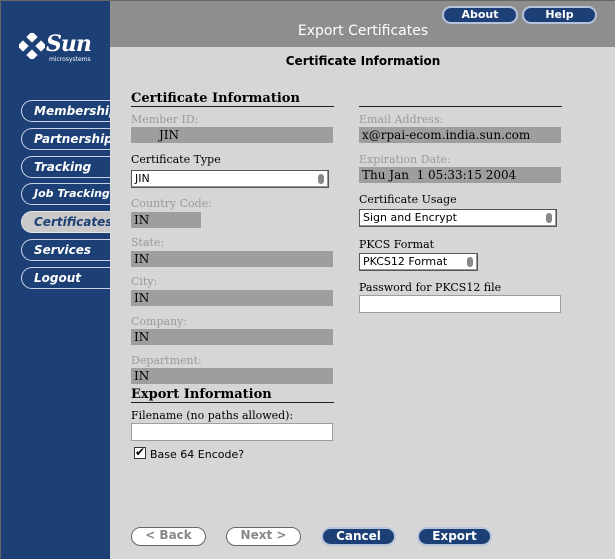 This screenshot has height=559, width=615. I want to click on pkcs-value: PKCS12 Format, so click(405, 261).